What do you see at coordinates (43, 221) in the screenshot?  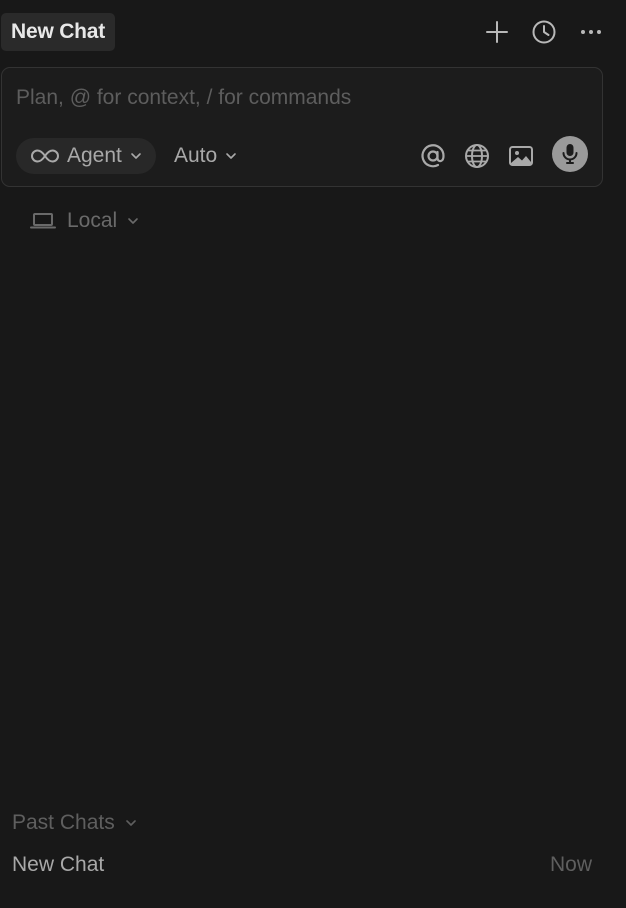 I see `laptop-icon` at bounding box center [43, 221].